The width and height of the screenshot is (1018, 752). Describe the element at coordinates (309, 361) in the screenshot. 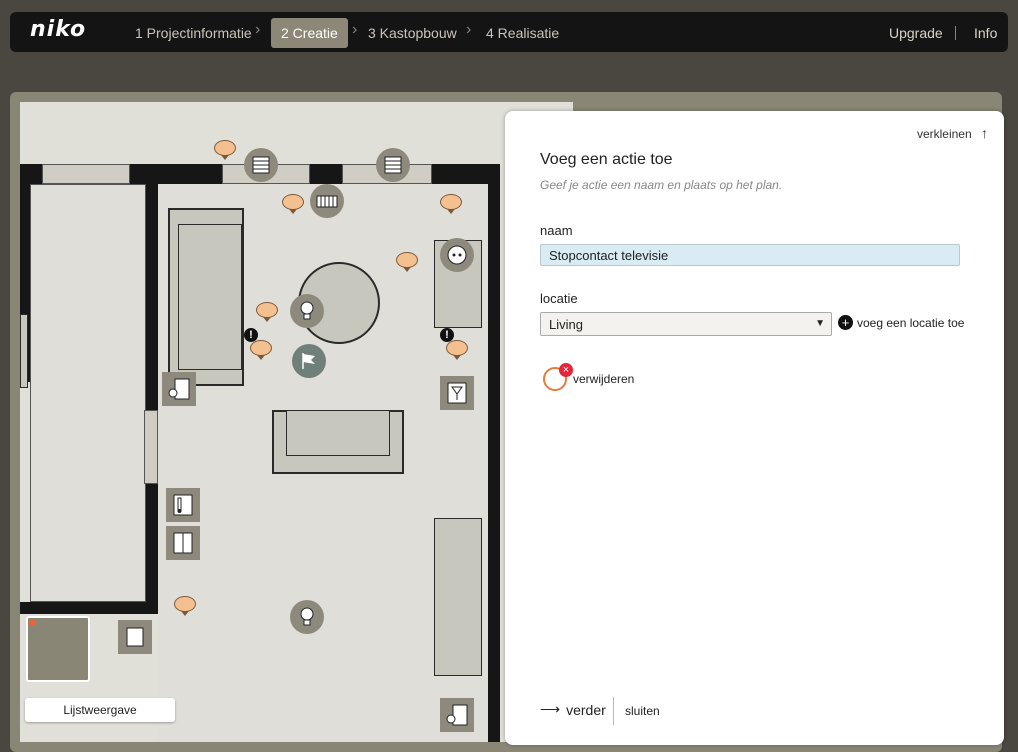

I see `flag-icon` at that location.